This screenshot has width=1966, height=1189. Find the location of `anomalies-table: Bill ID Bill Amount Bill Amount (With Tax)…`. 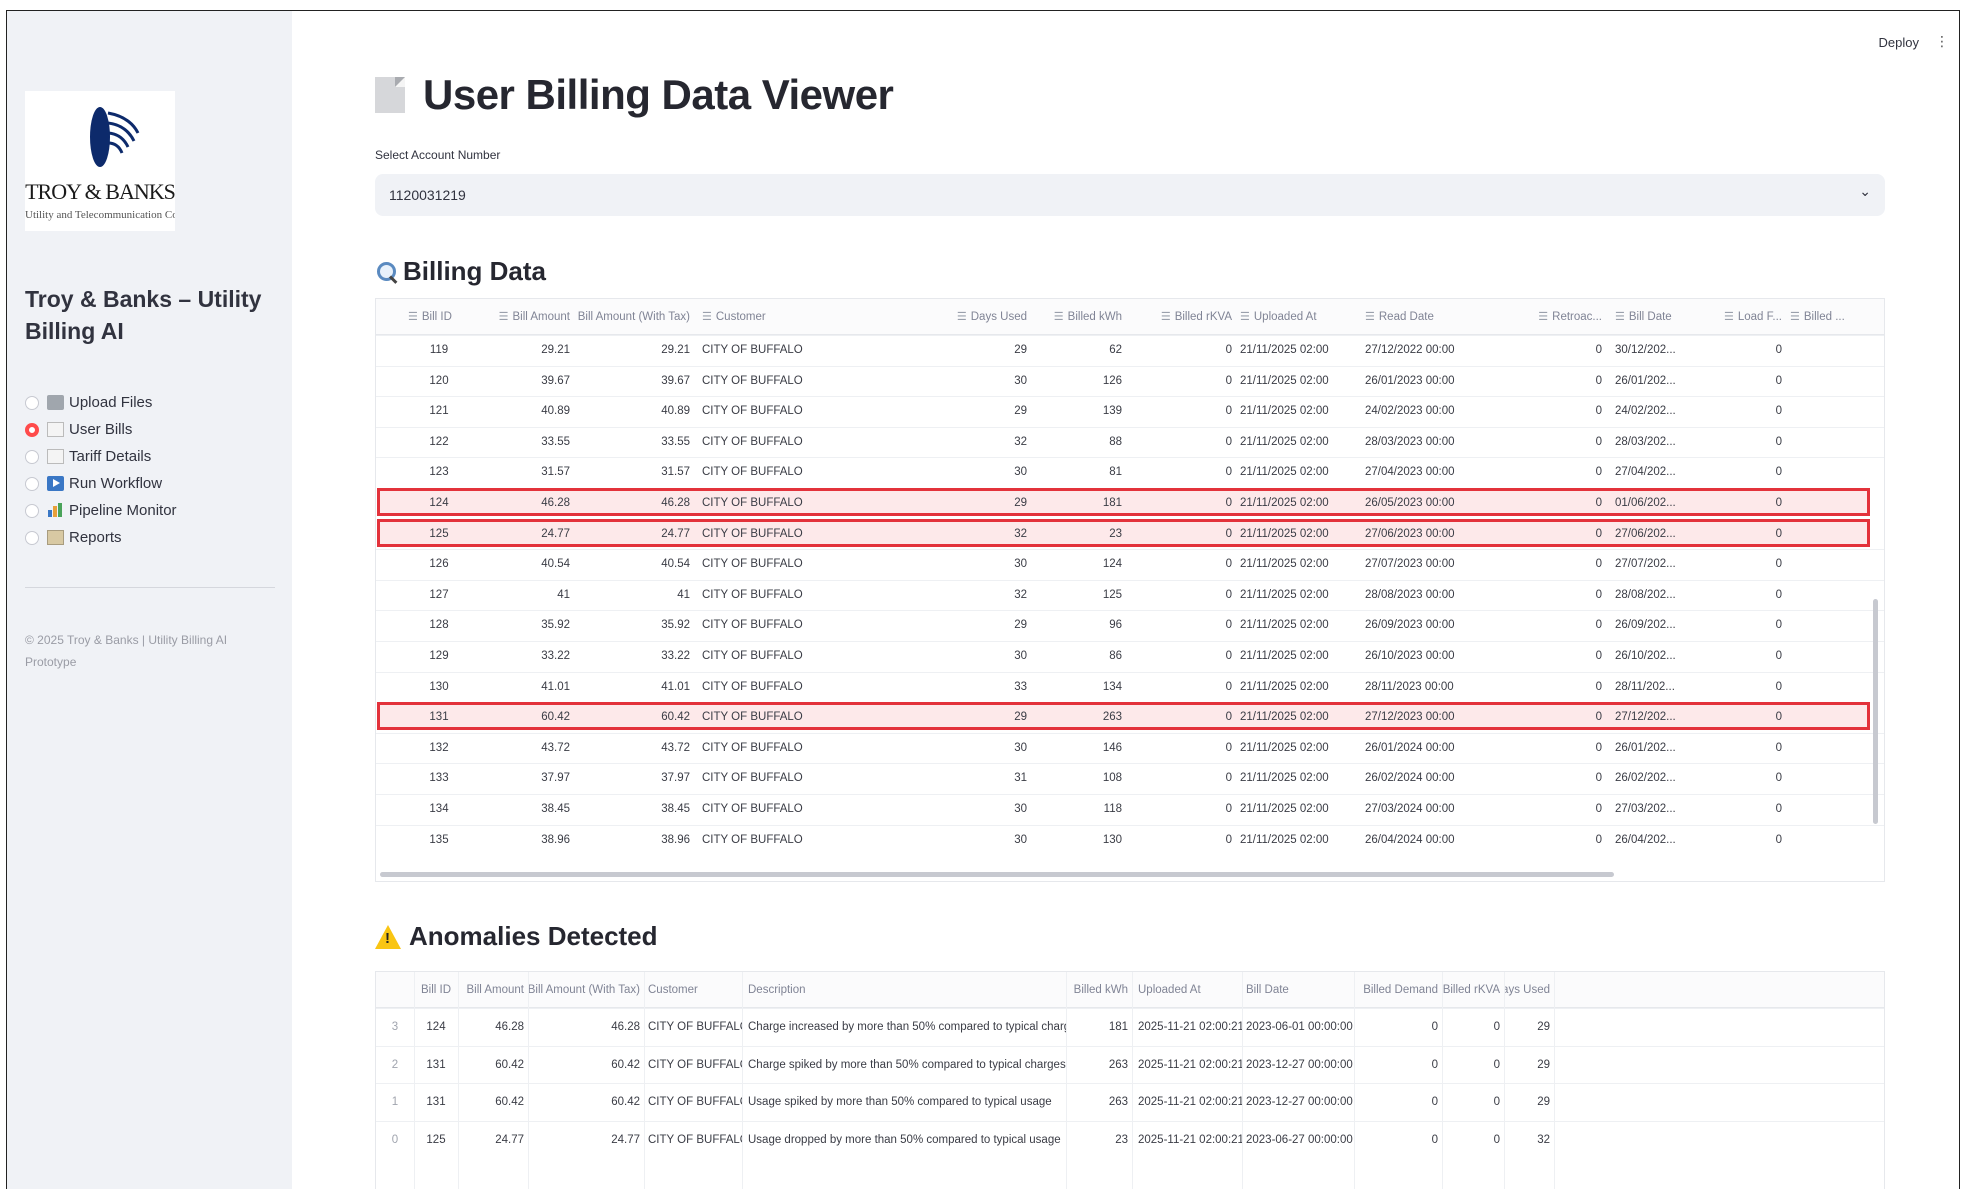

anomalies-table: Bill ID Bill Amount Bill Amount (With Tax)… is located at coordinates (1130, 1080).